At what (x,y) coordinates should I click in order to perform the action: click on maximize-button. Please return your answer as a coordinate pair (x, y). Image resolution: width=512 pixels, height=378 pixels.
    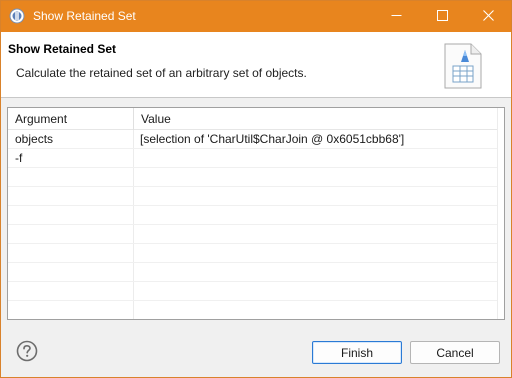
    Looking at the image, I should click on (442, 16).